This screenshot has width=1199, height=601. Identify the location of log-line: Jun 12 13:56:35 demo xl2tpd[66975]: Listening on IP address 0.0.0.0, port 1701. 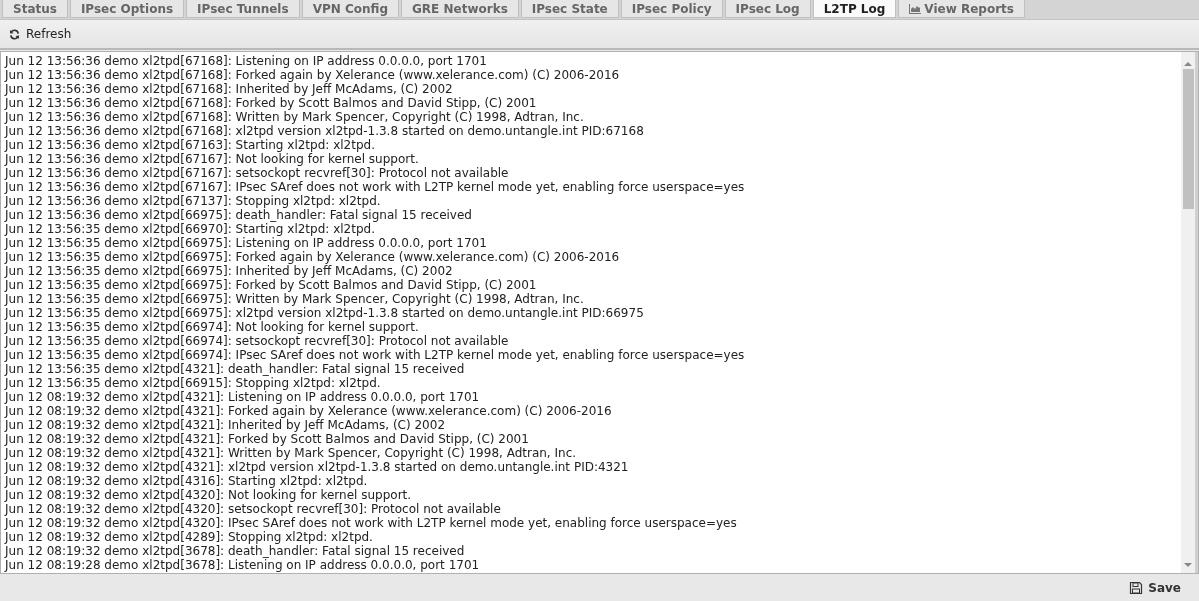
(246, 243).